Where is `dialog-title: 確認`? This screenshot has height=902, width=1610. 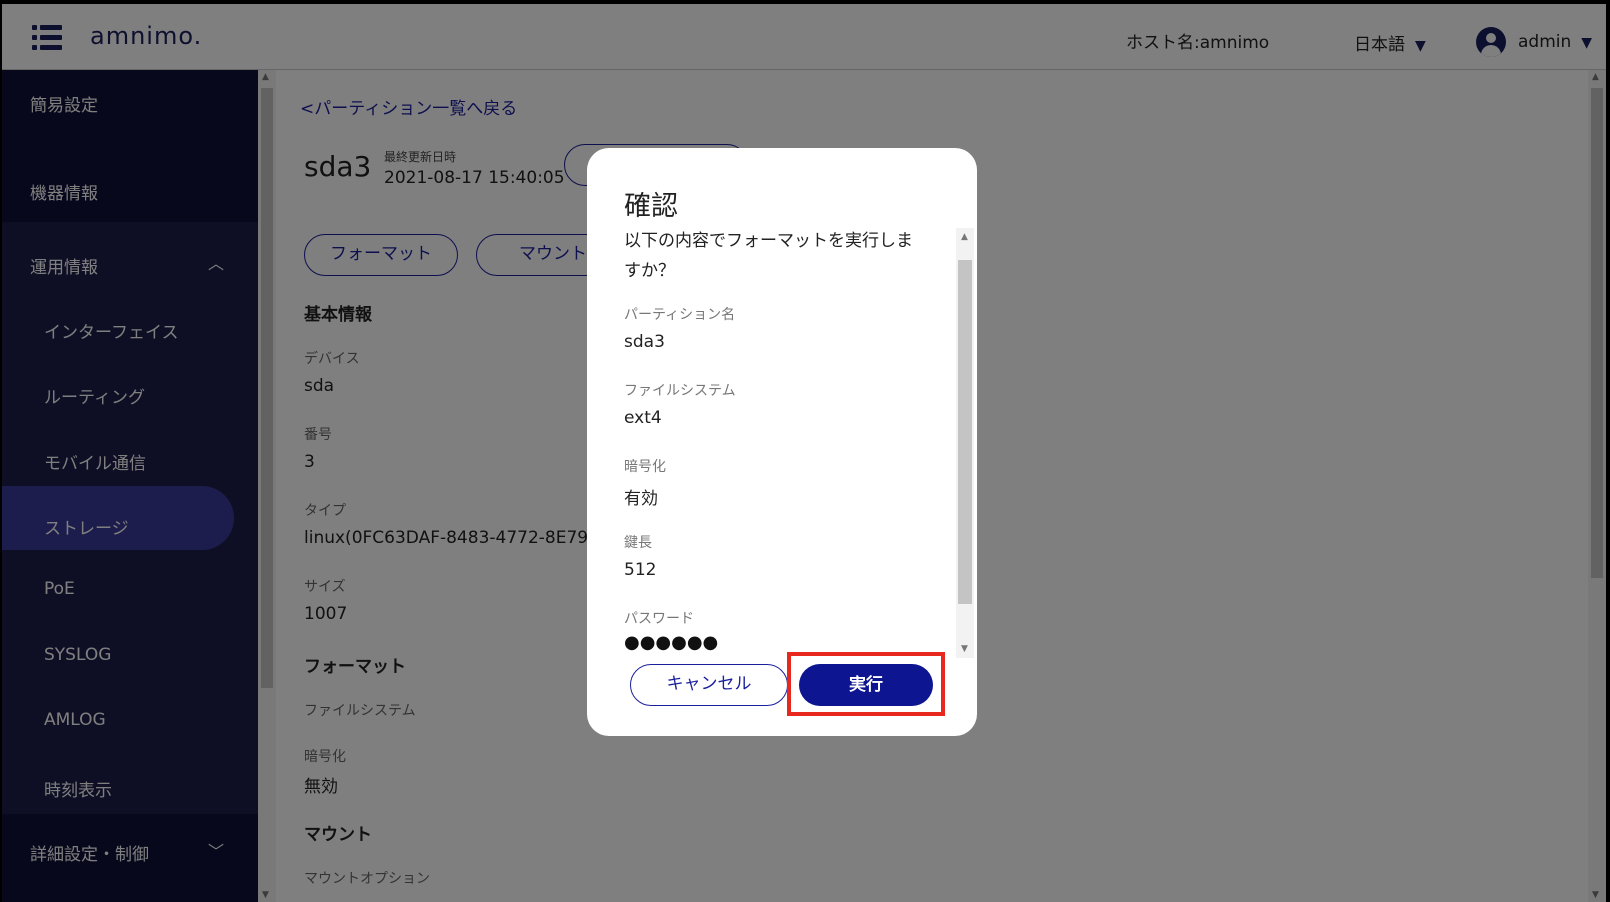 dialog-title: 確認 is located at coordinates (651, 206).